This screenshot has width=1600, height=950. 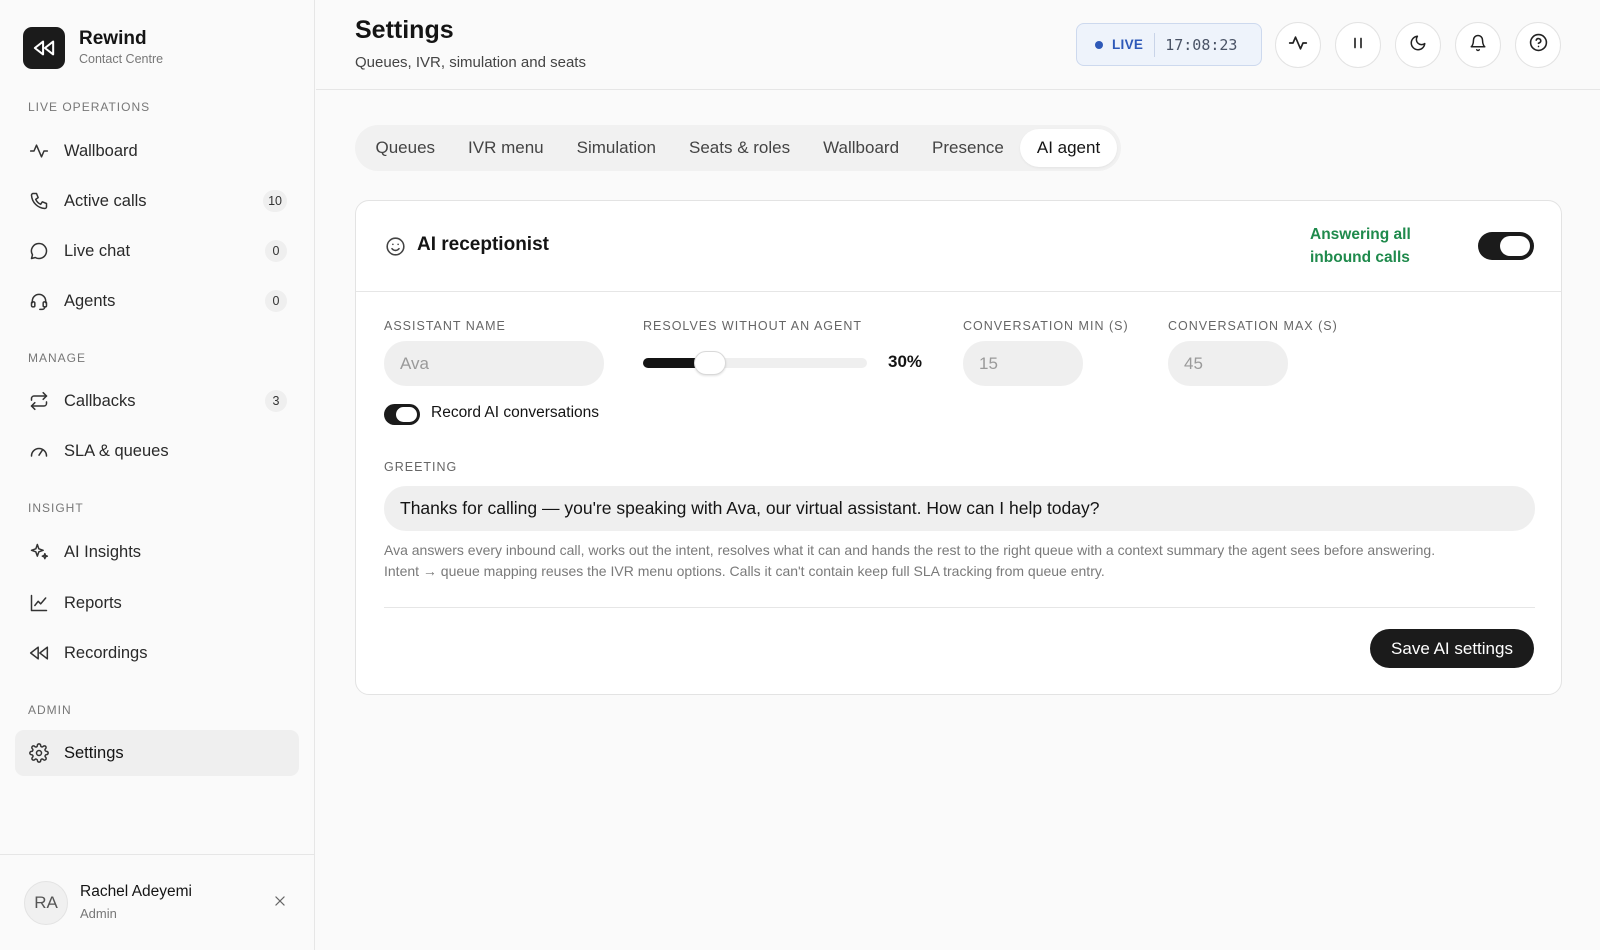 I want to click on assistant-name-label: Assistant name, so click(x=445, y=326).